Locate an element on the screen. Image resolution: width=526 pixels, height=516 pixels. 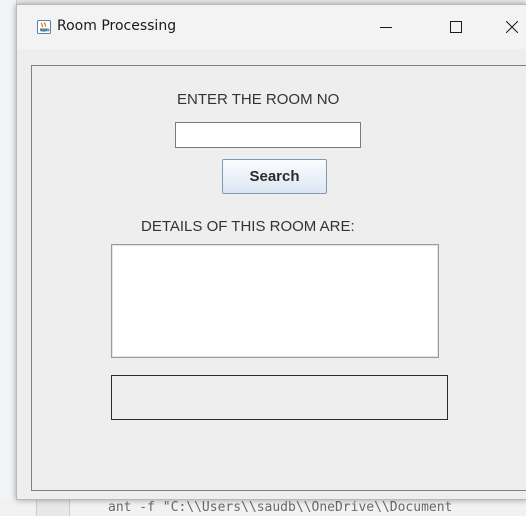
room-details-textarea is located at coordinates (275, 301).